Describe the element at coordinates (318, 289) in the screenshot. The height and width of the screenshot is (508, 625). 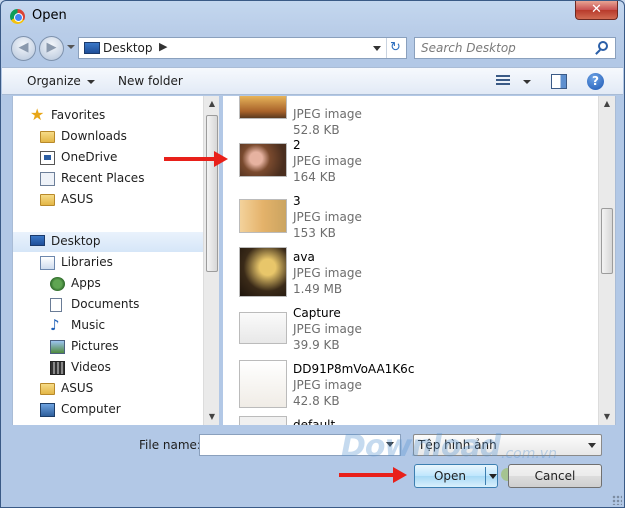
I see `file-size: 1.49 MB` at that location.